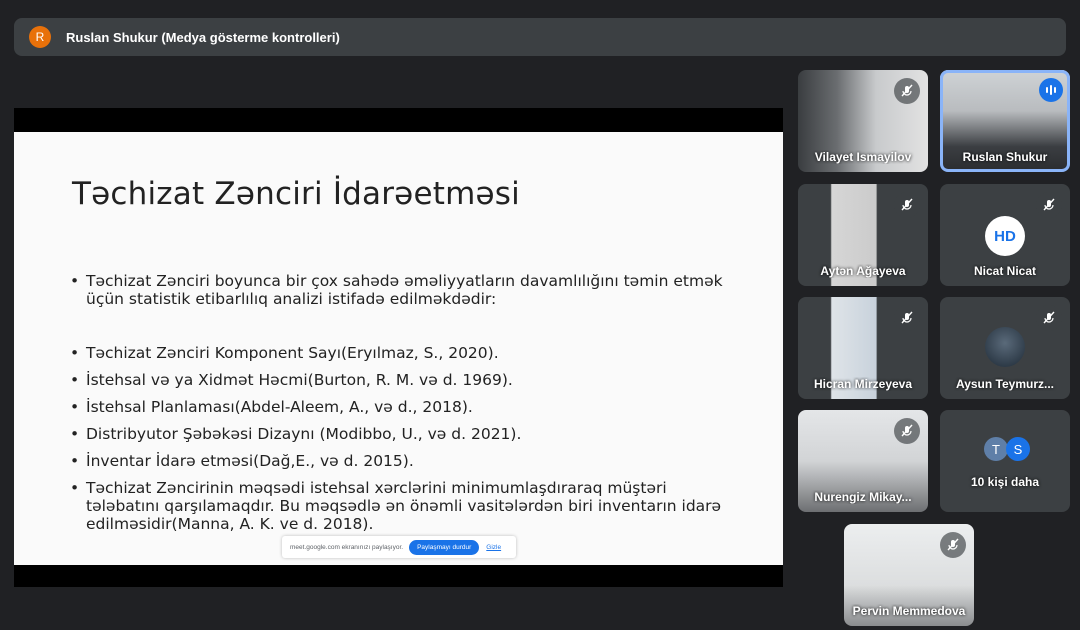  What do you see at coordinates (863, 271) in the screenshot?
I see `participant-name: Aytən Ağayeva` at bounding box center [863, 271].